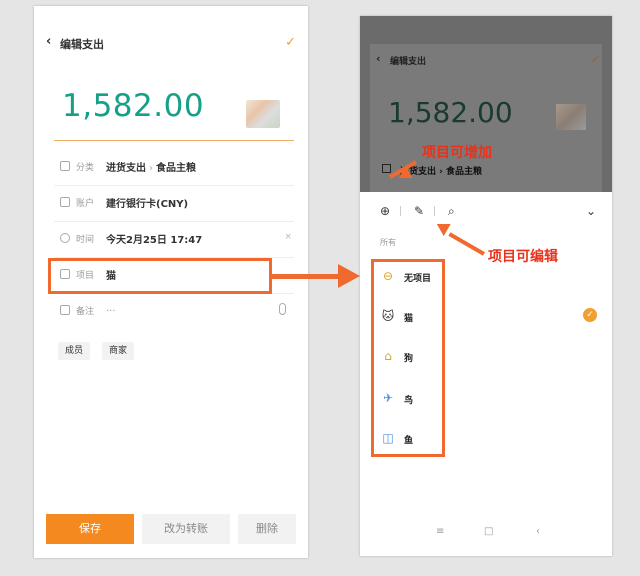  What do you see at coordinates (409, 359) in the screenshot?
I see `project-name: 狗` at bounding box center [409, 359].